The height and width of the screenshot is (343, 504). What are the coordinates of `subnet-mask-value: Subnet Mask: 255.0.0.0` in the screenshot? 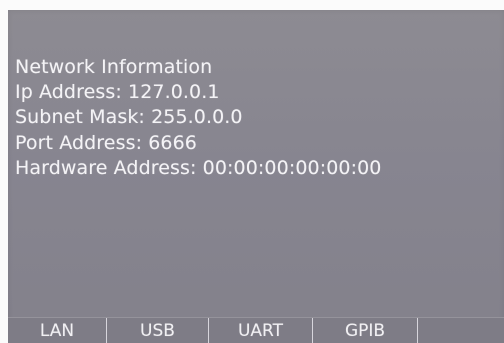 It's located at (129, 117).